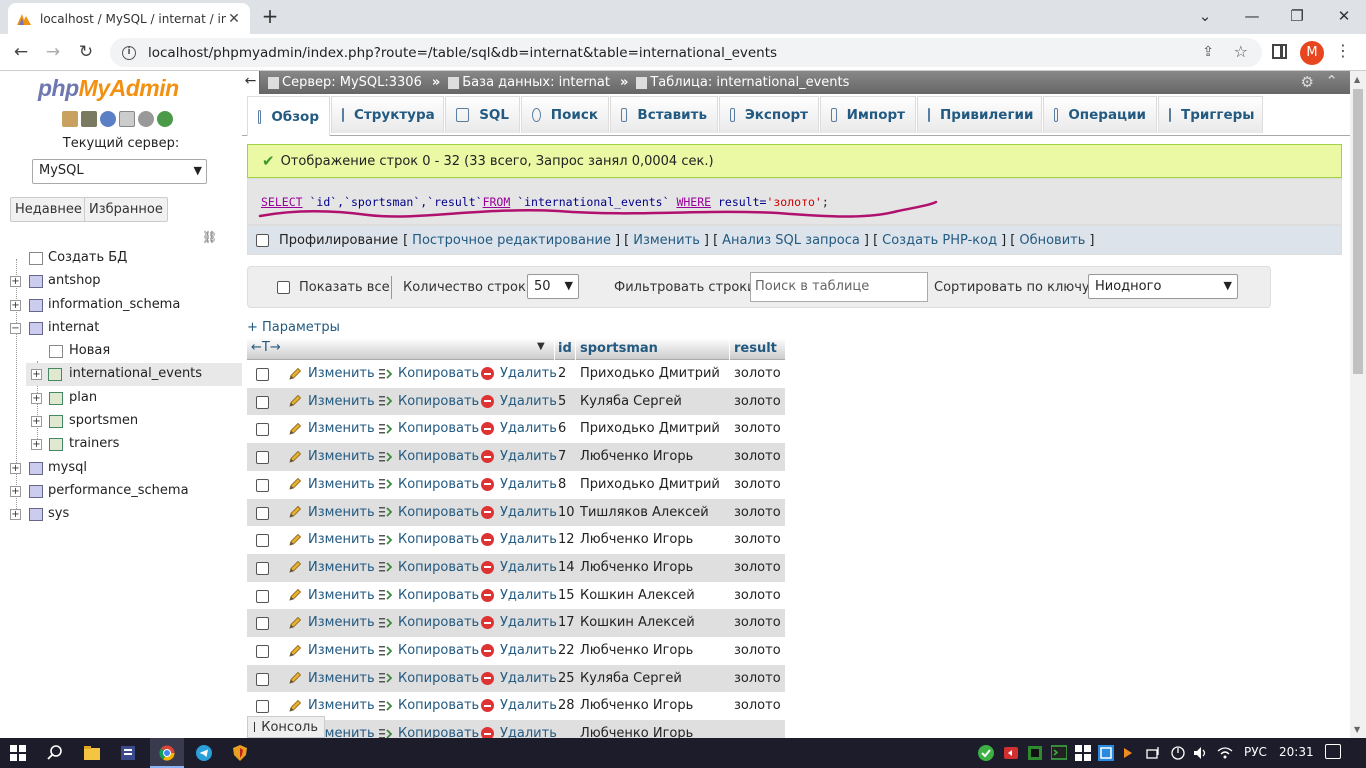  I want to click on tree-db-sys: + sys, so click(121, 516).